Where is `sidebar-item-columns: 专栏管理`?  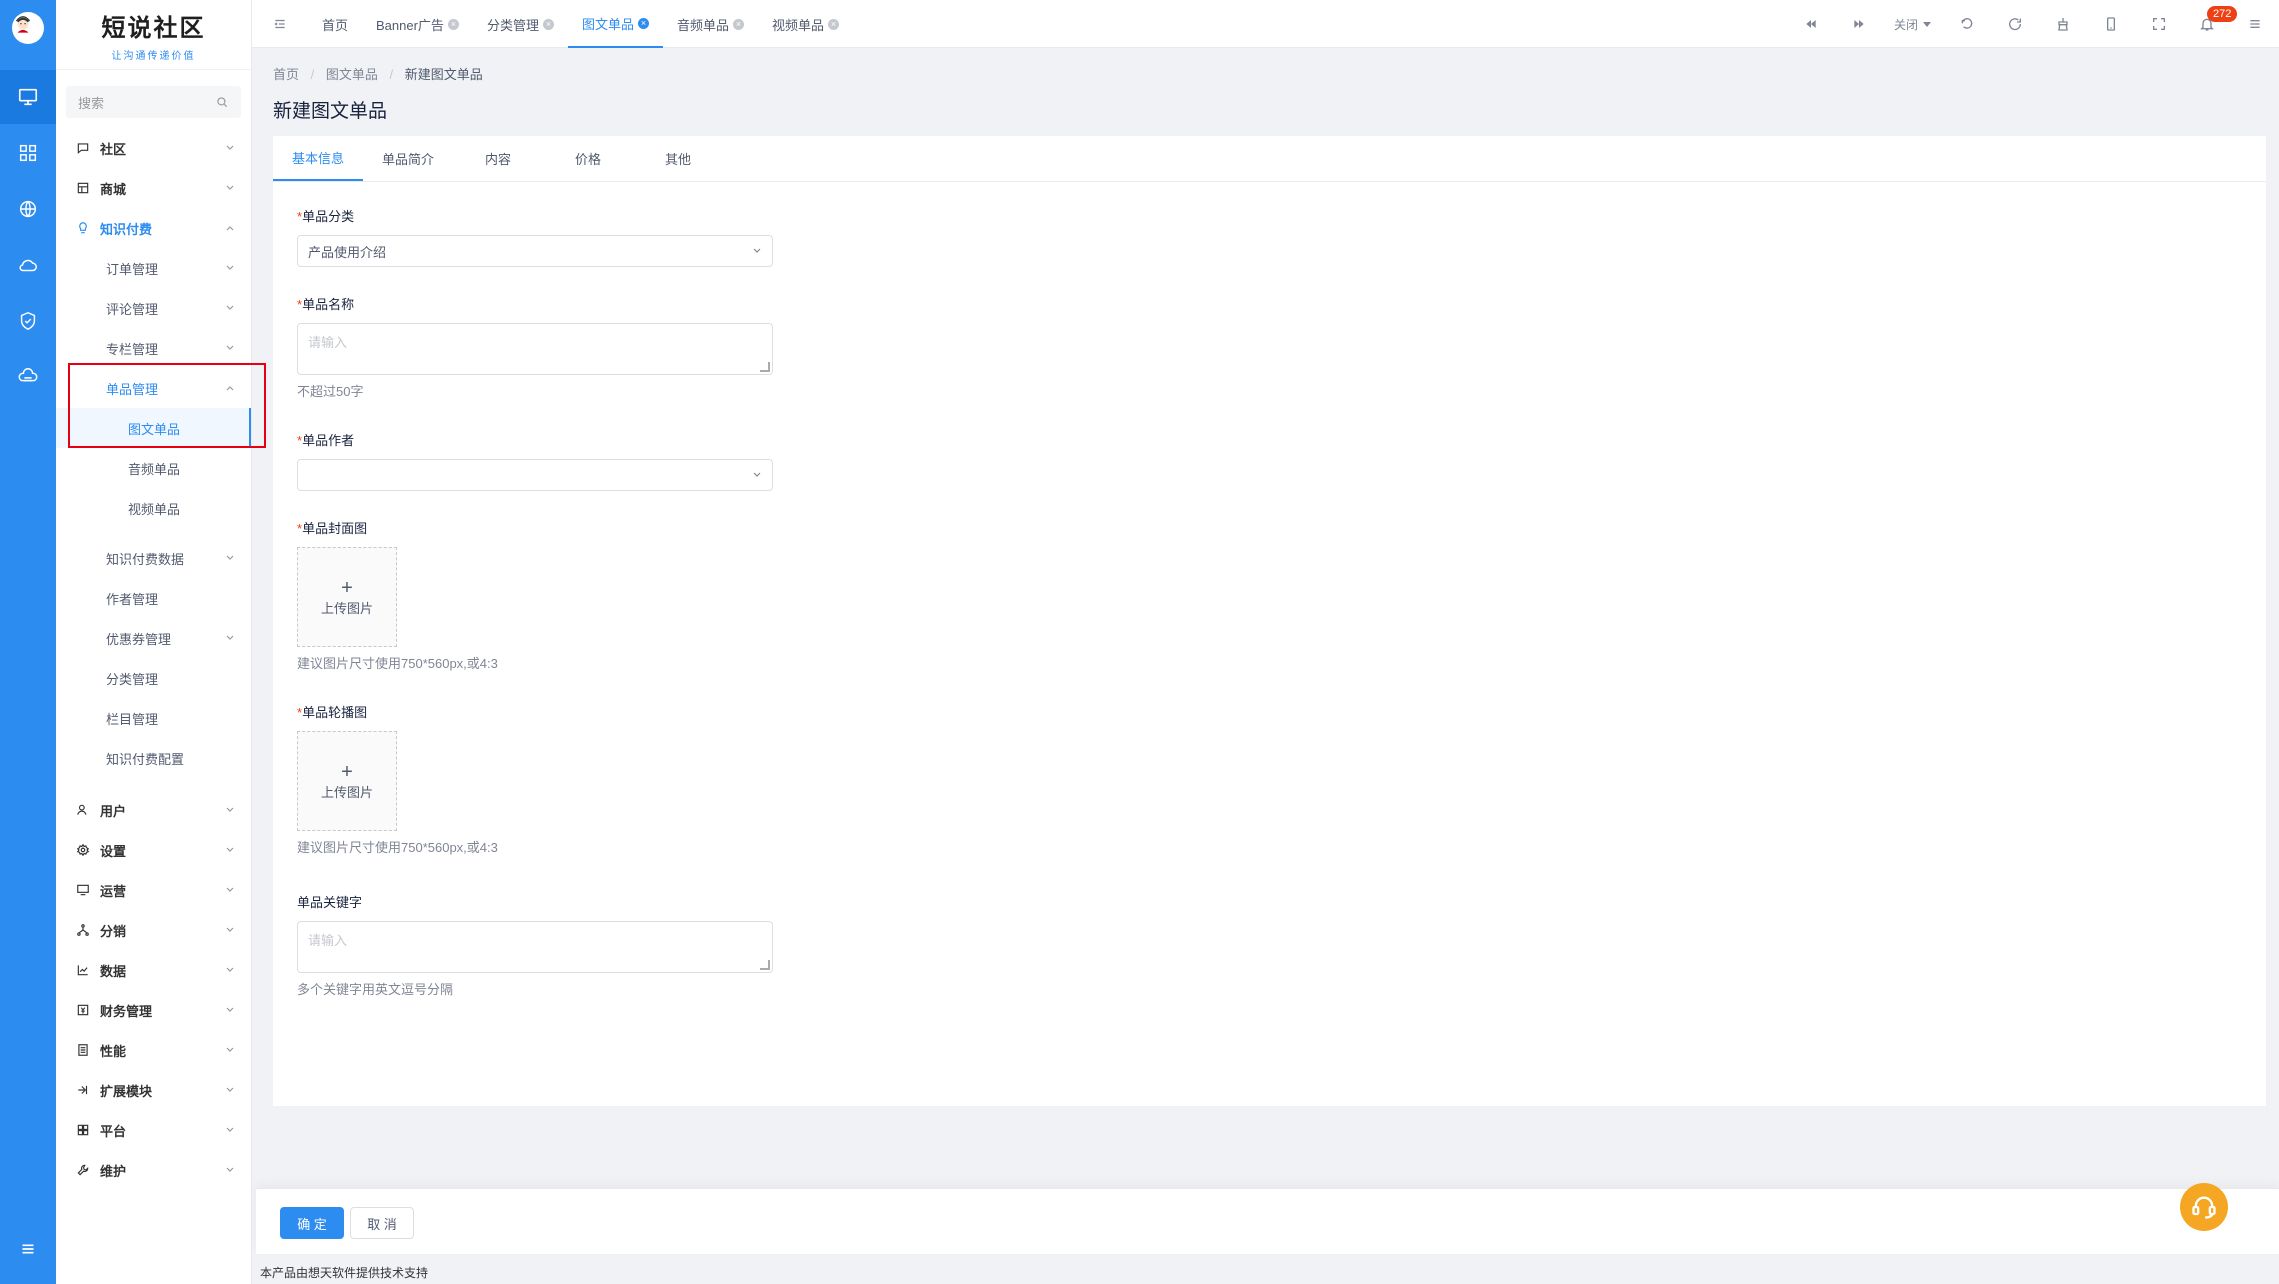 sidebar-item-columns: 专栏管理 is located at coordinates (153, 348).